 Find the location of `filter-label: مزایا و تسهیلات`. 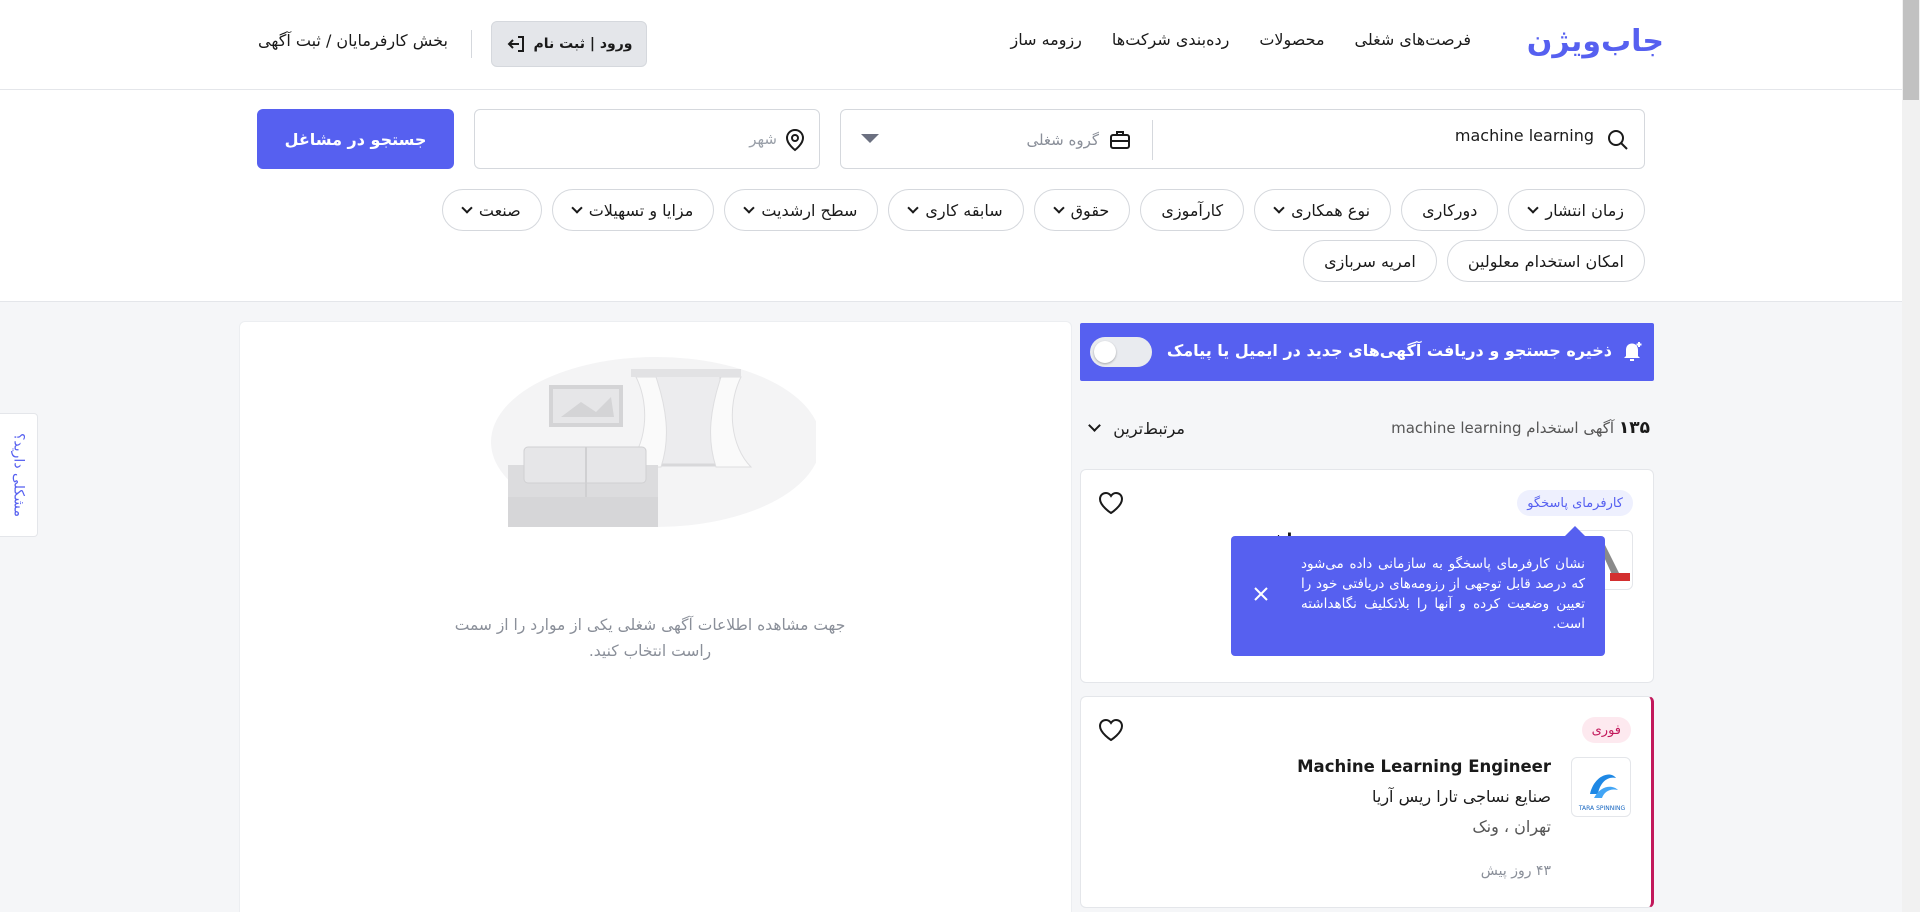

filter-label: مزایا و تسهیلات is located at coordinates (641, 210).